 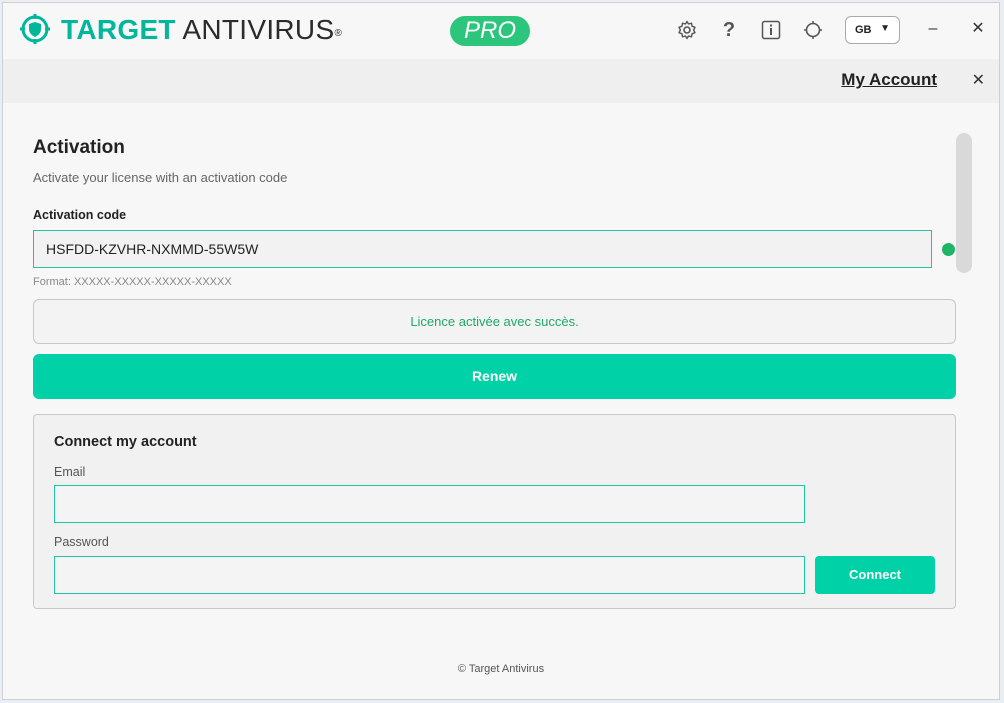 I want to click on activation-code-input: HSFDD-KZVHR-NXMMD-55W5W, so click(x=482, y=249).